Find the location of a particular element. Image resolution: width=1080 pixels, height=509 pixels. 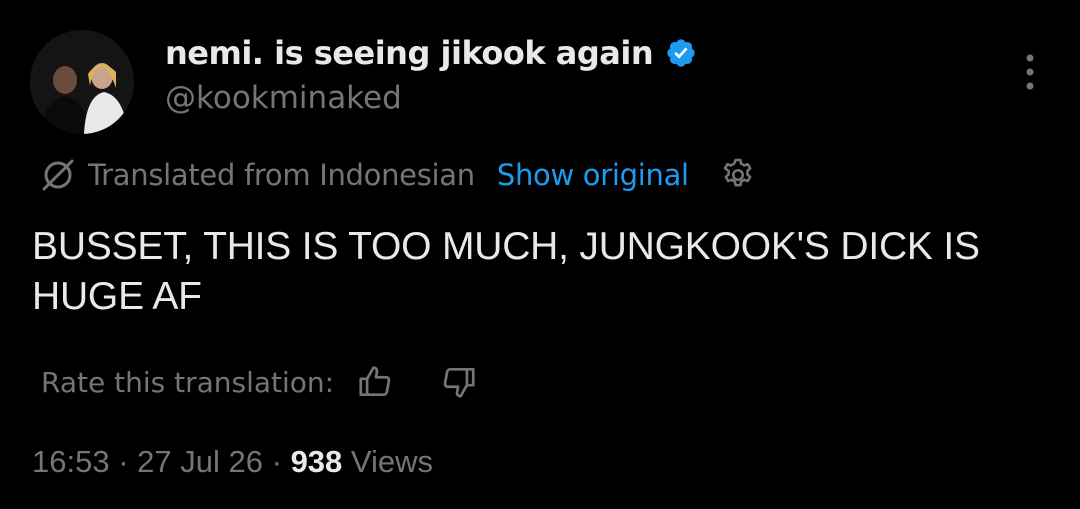

thumbs-up-icon is located at coordinates (375, 382).